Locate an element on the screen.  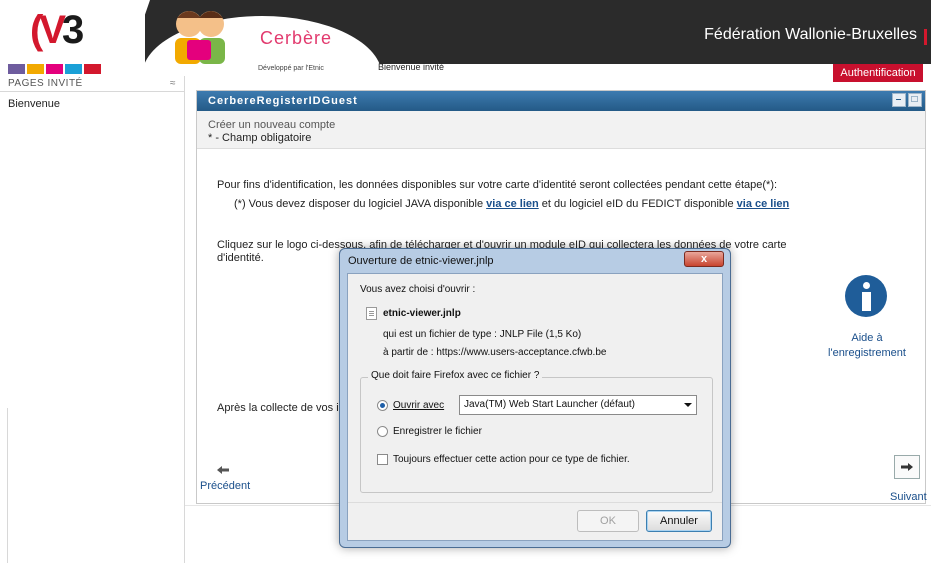
next-button is located at coordinates (907, 467).